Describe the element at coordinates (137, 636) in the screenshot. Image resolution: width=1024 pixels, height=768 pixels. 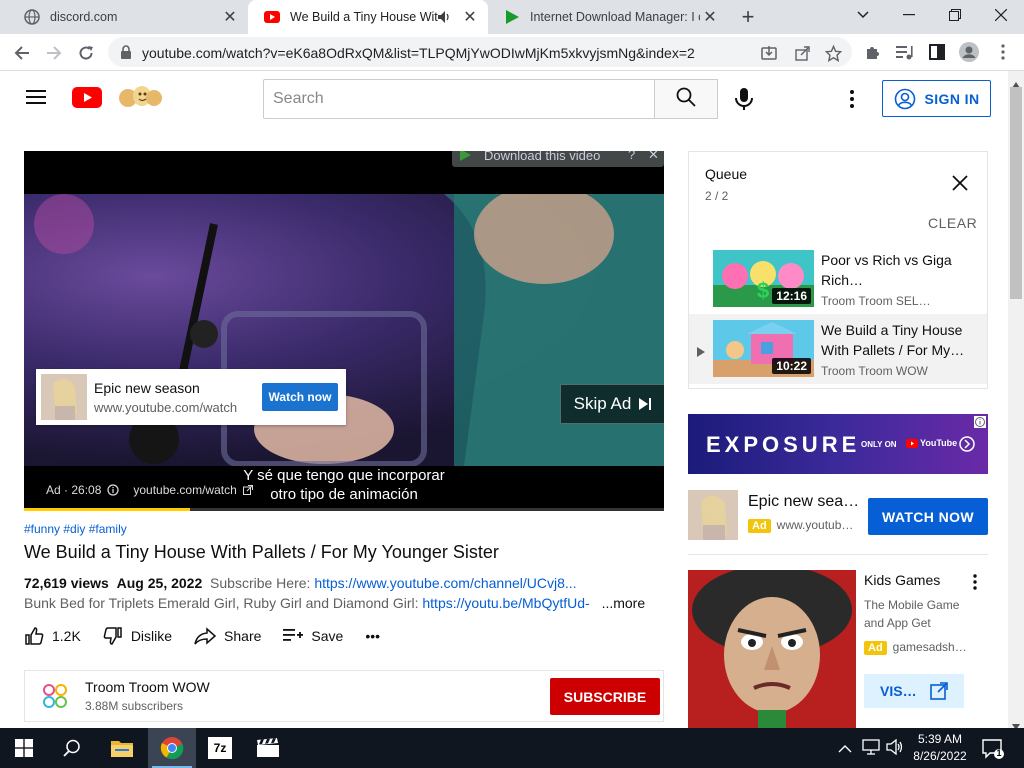
I see `dislike-button: Dislike` at that location.